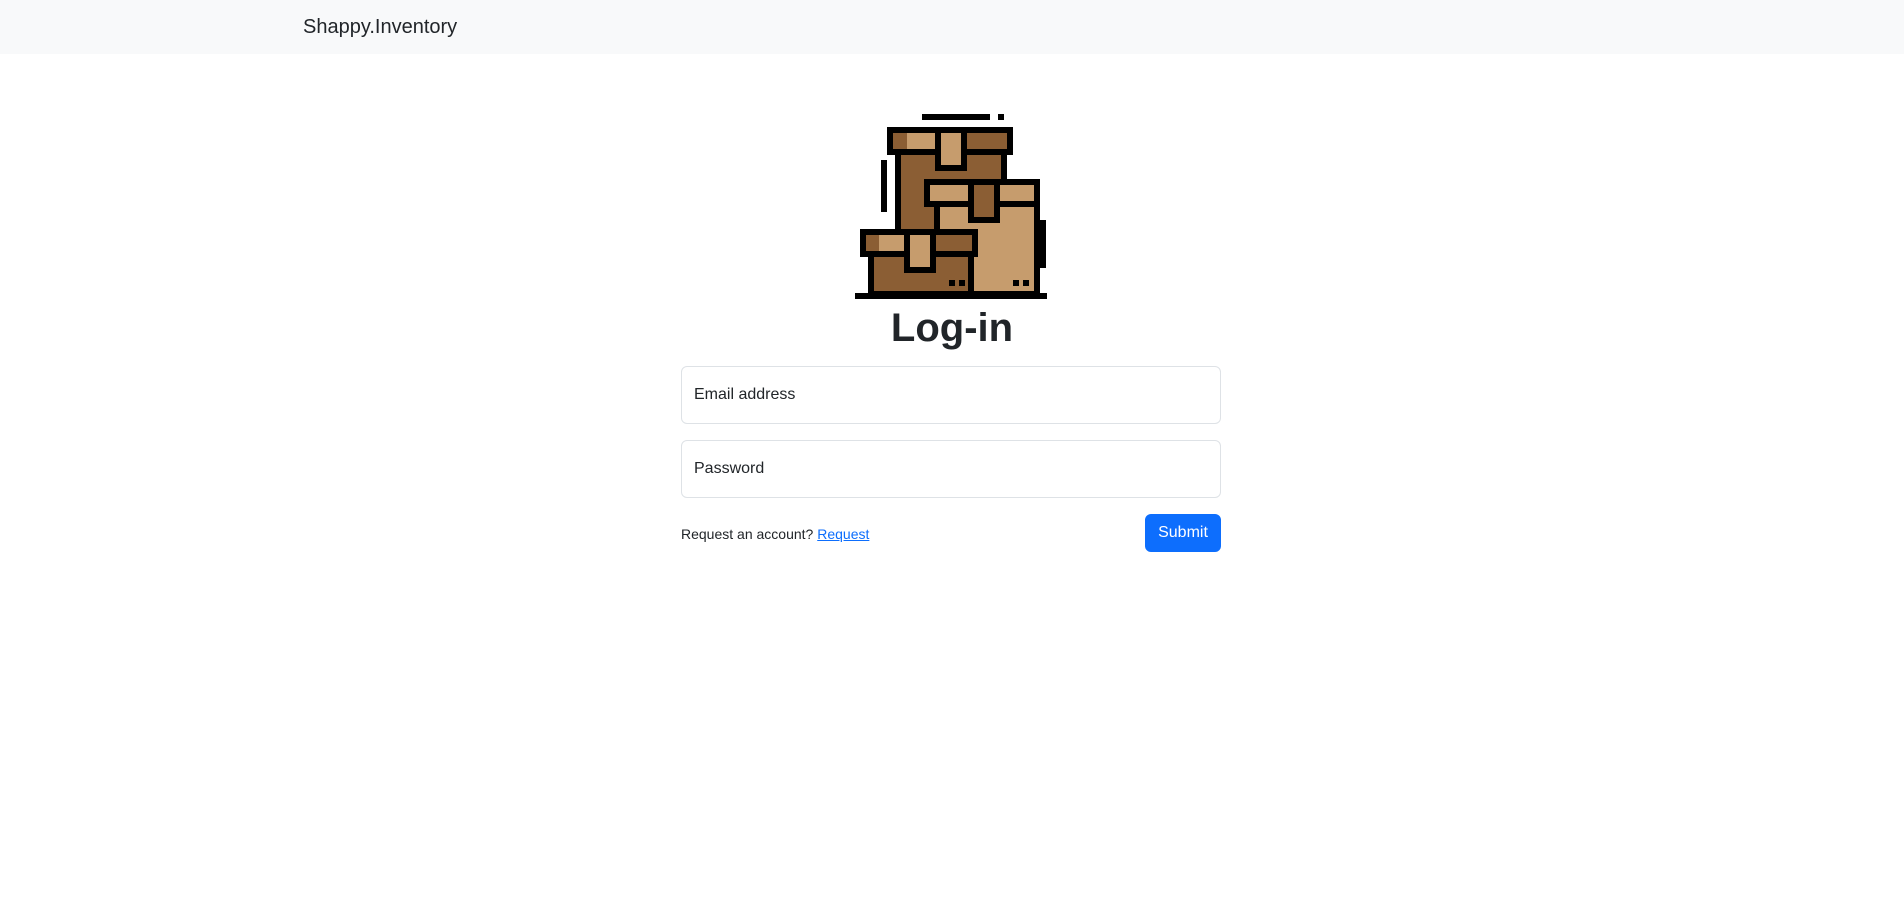 This screenshot has height=921, width=1904. What do you see at coordinates (747, 534) in the screenshot?
I see `request-account-text: Request an account?` at bounding box center [747, 534].